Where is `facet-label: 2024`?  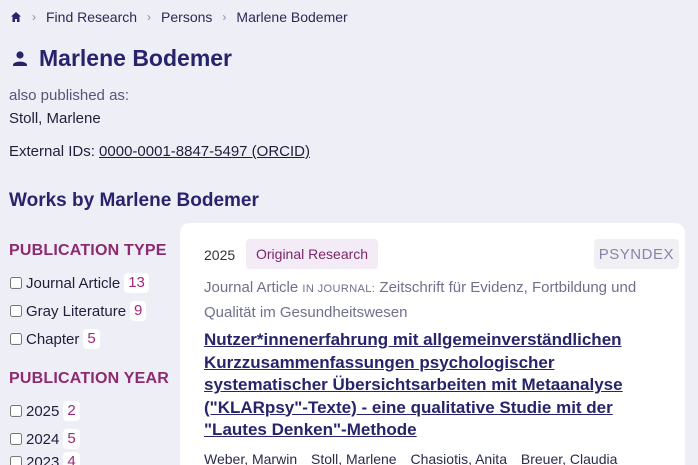
facet-label: 2024 is located at coordinates (43, 439).